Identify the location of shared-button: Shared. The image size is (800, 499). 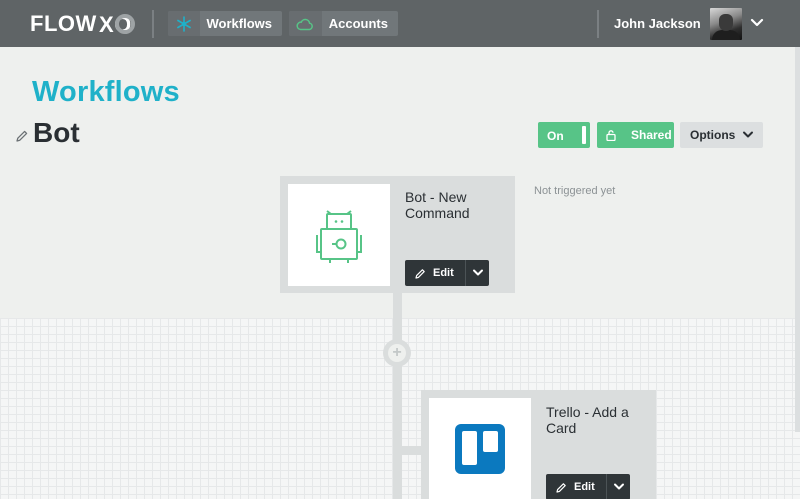
(635, 135).